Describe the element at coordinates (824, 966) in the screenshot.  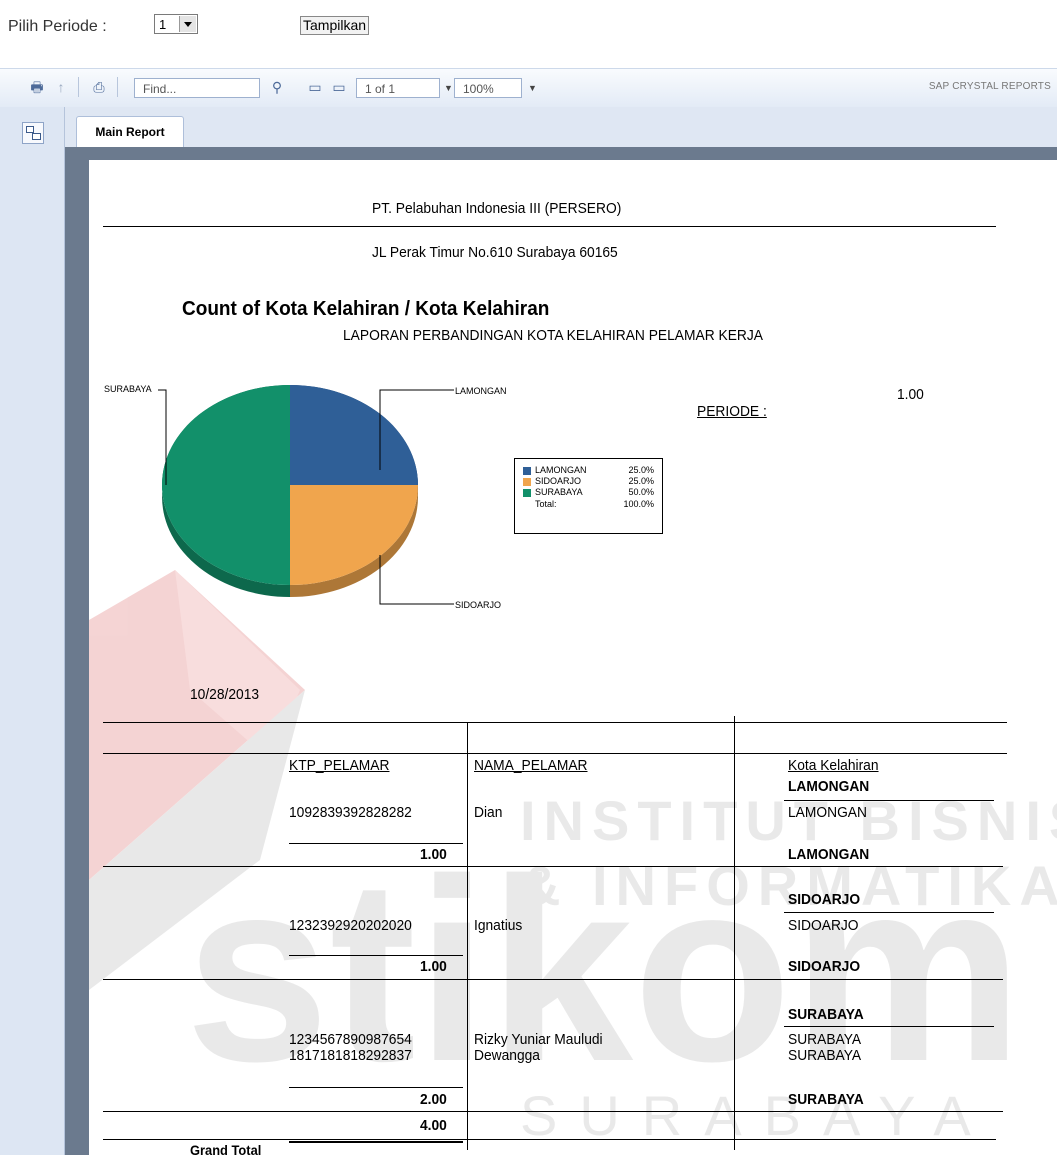
I see `group-footer: SIDOARJO` at that location.